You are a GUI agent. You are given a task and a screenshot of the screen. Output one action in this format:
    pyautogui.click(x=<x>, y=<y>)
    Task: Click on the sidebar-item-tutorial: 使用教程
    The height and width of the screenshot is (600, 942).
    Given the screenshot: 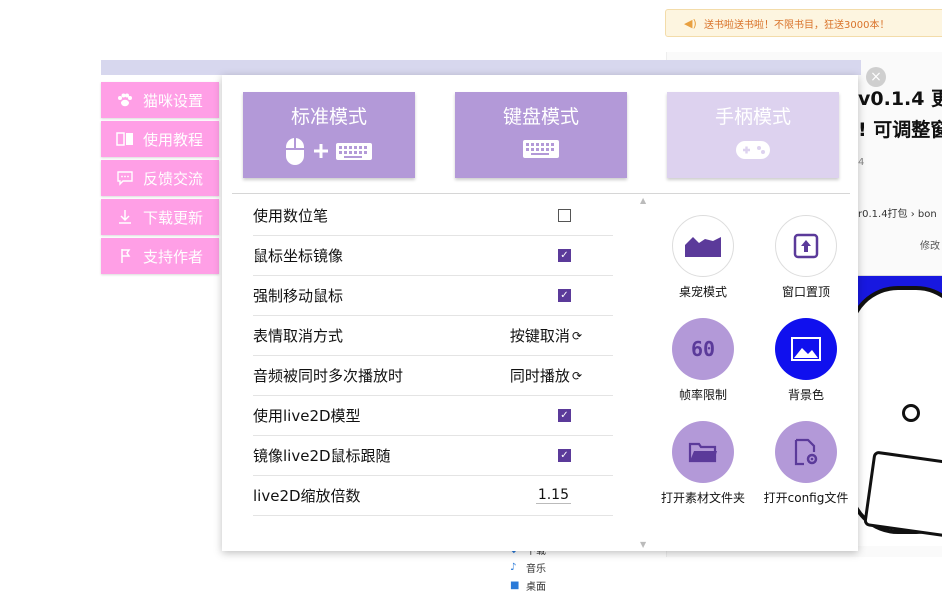 What is the action you would take?
    pyautogui.click(x=160, y=139)
    